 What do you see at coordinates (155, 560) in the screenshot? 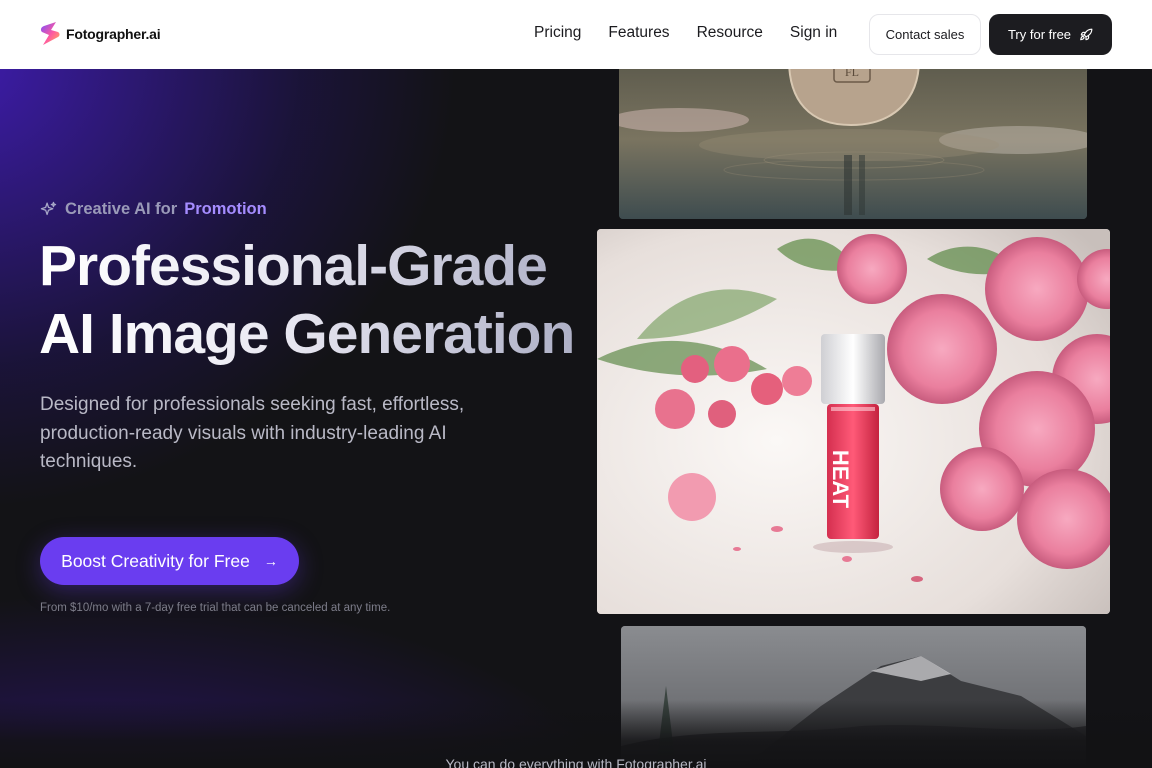
I see `cta-label: Boost Creativity for Free` at bounding box center [155, 560].